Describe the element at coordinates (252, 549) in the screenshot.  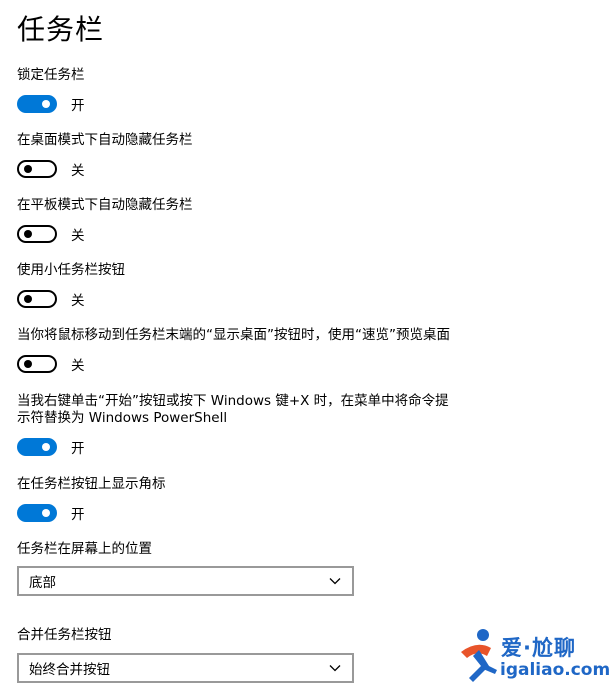
I see `position-setting: 任务栏在屏幕上的位置` at that location.